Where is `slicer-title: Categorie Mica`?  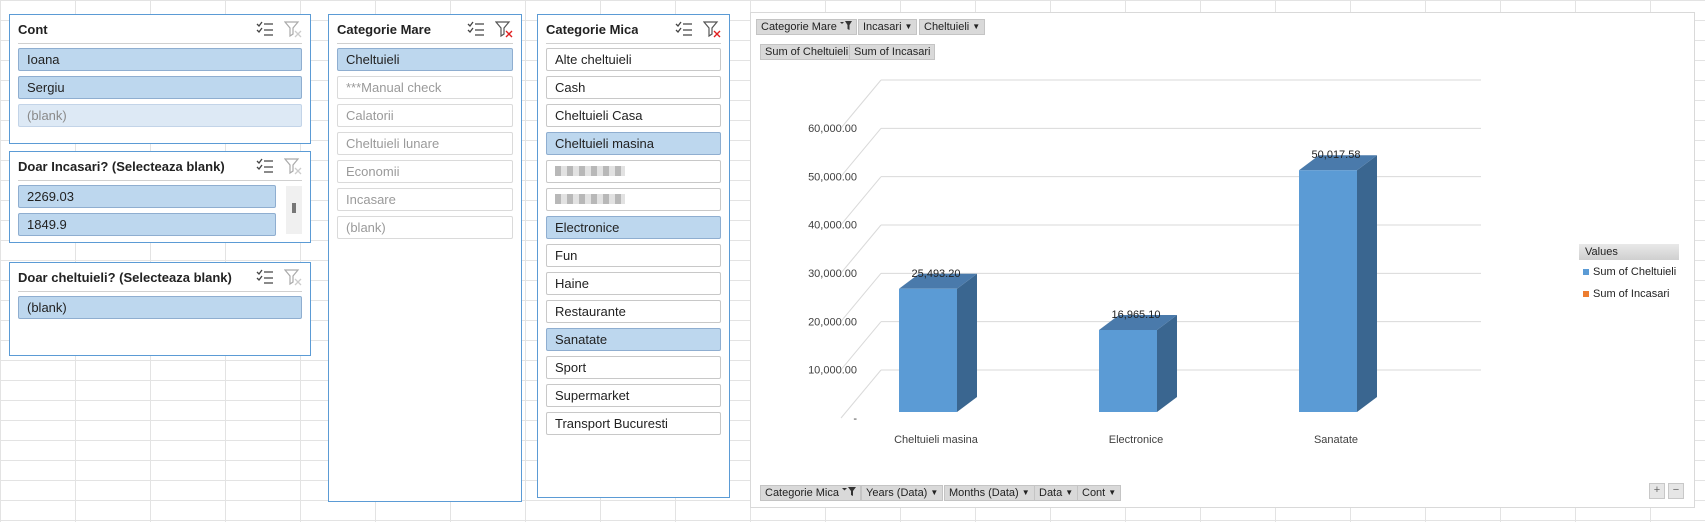 slicer-title: Categorie Mica is located at coordinates (592, 29).